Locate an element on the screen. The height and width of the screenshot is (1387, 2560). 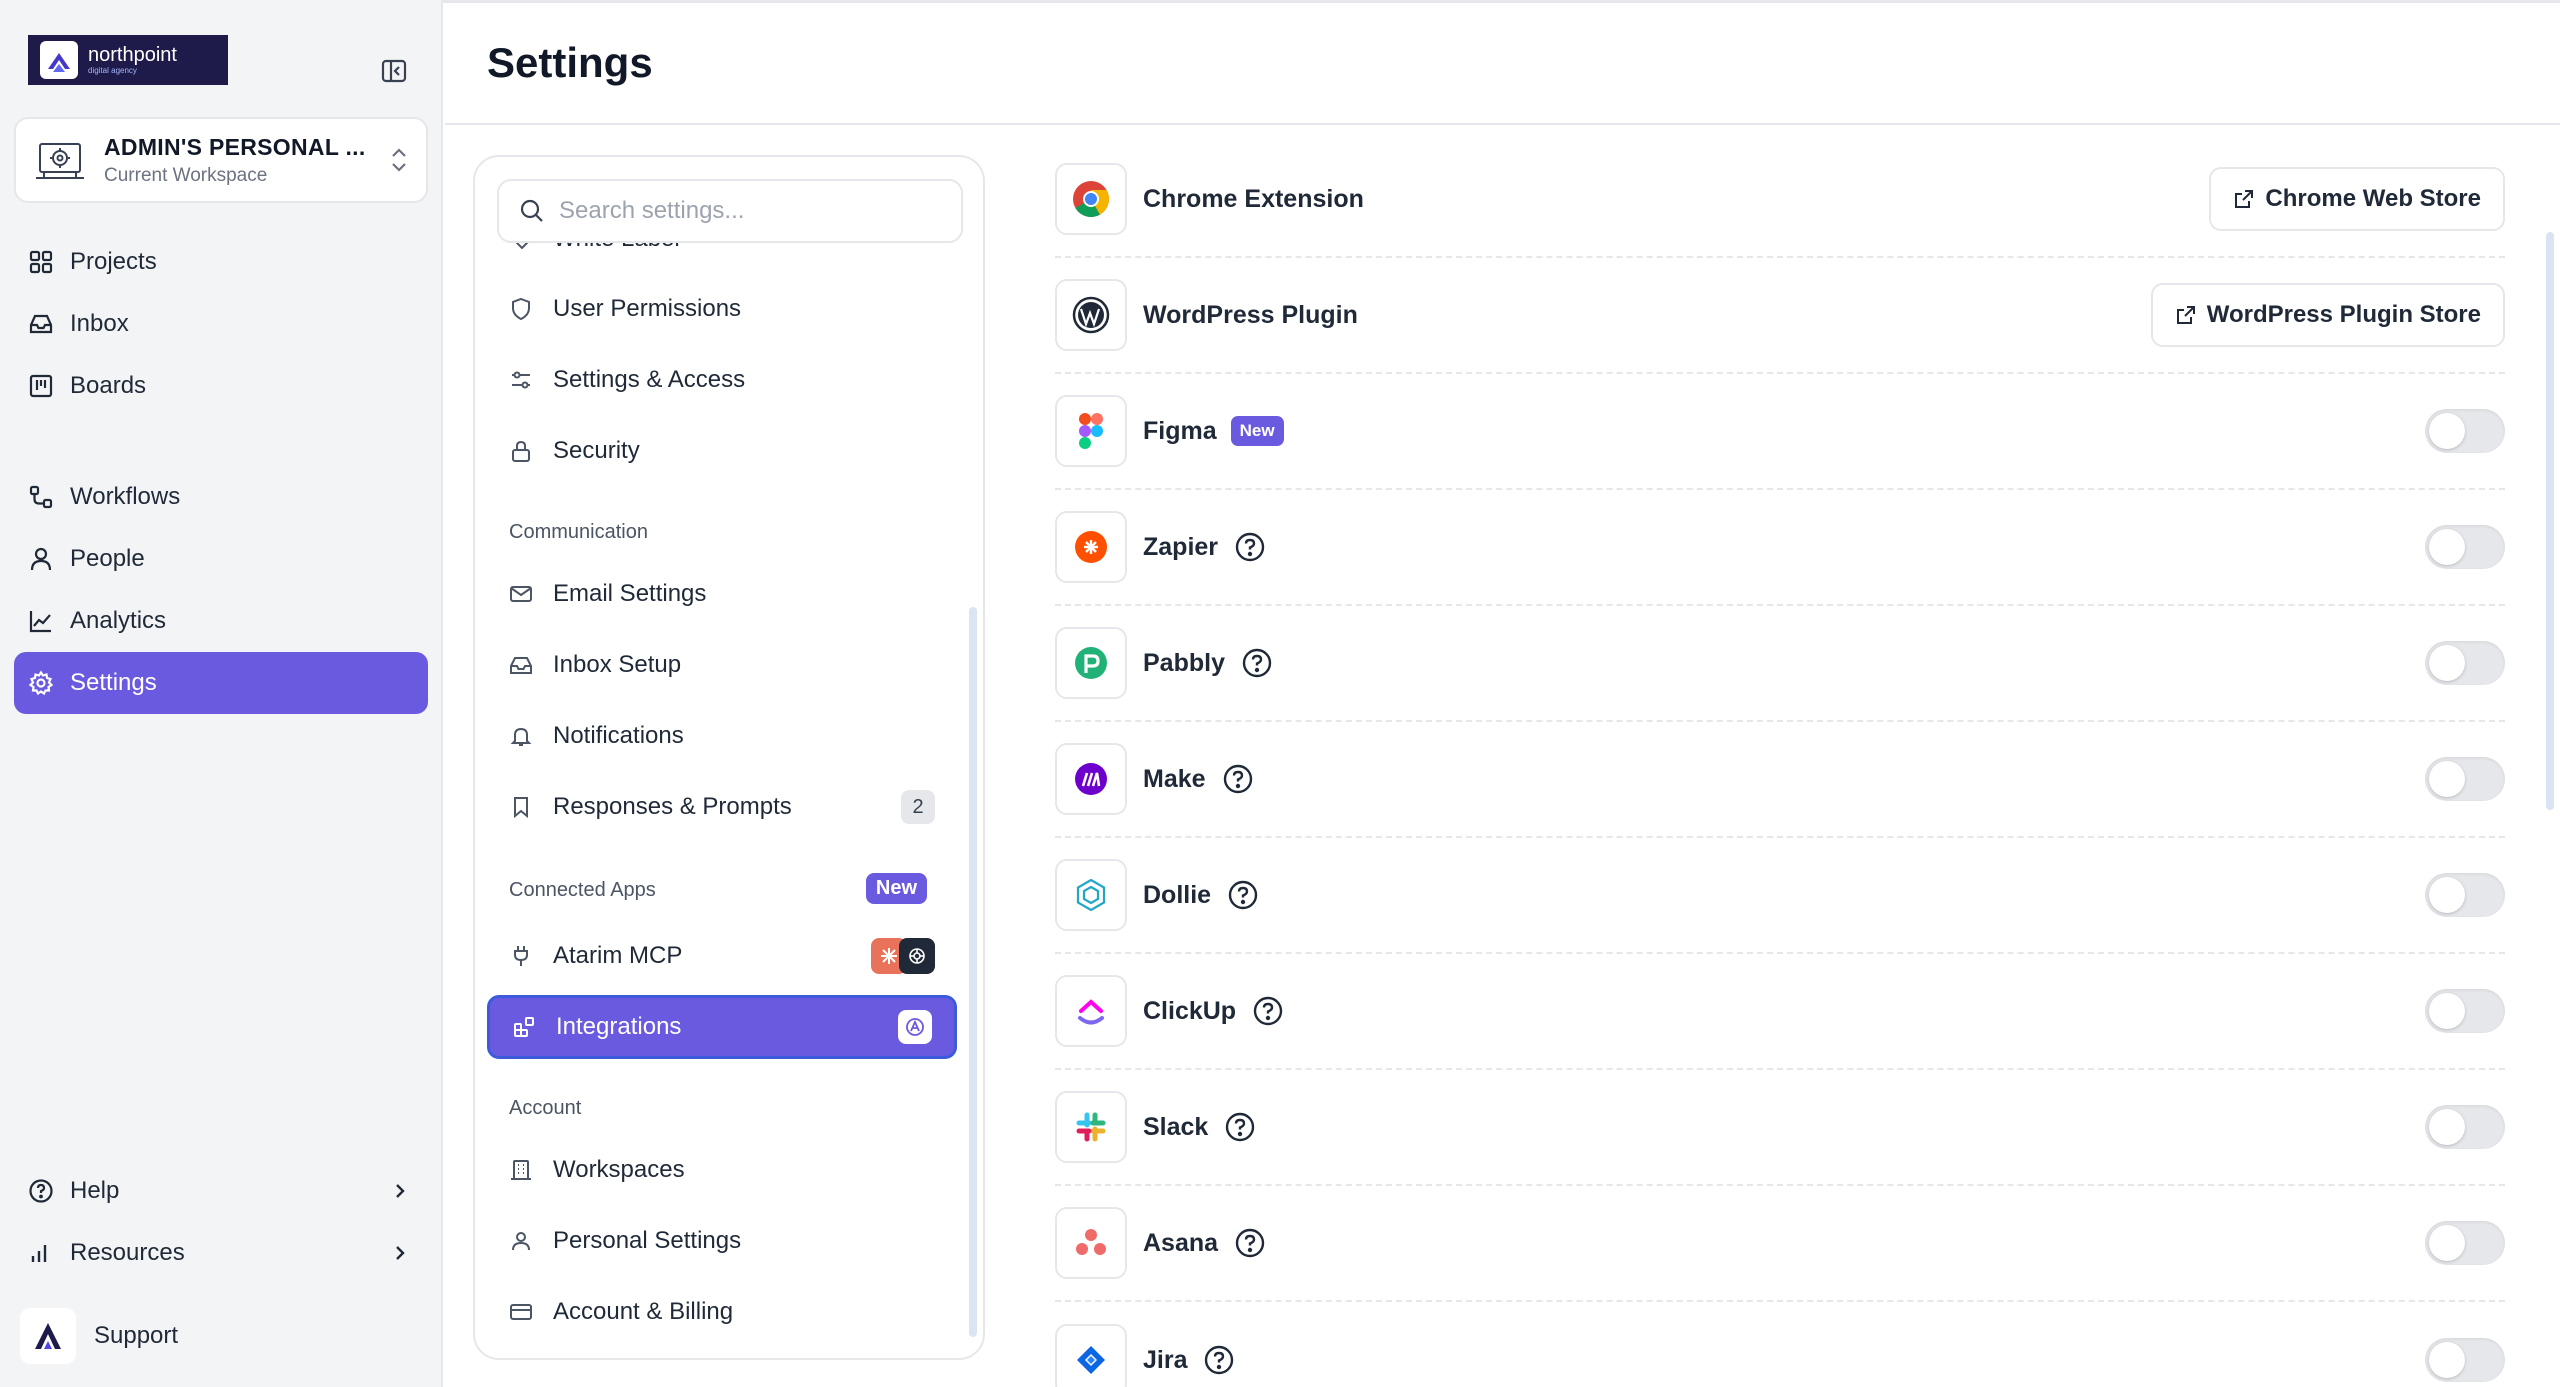
clickup-toggle is located at coordinates (2465, 1011).